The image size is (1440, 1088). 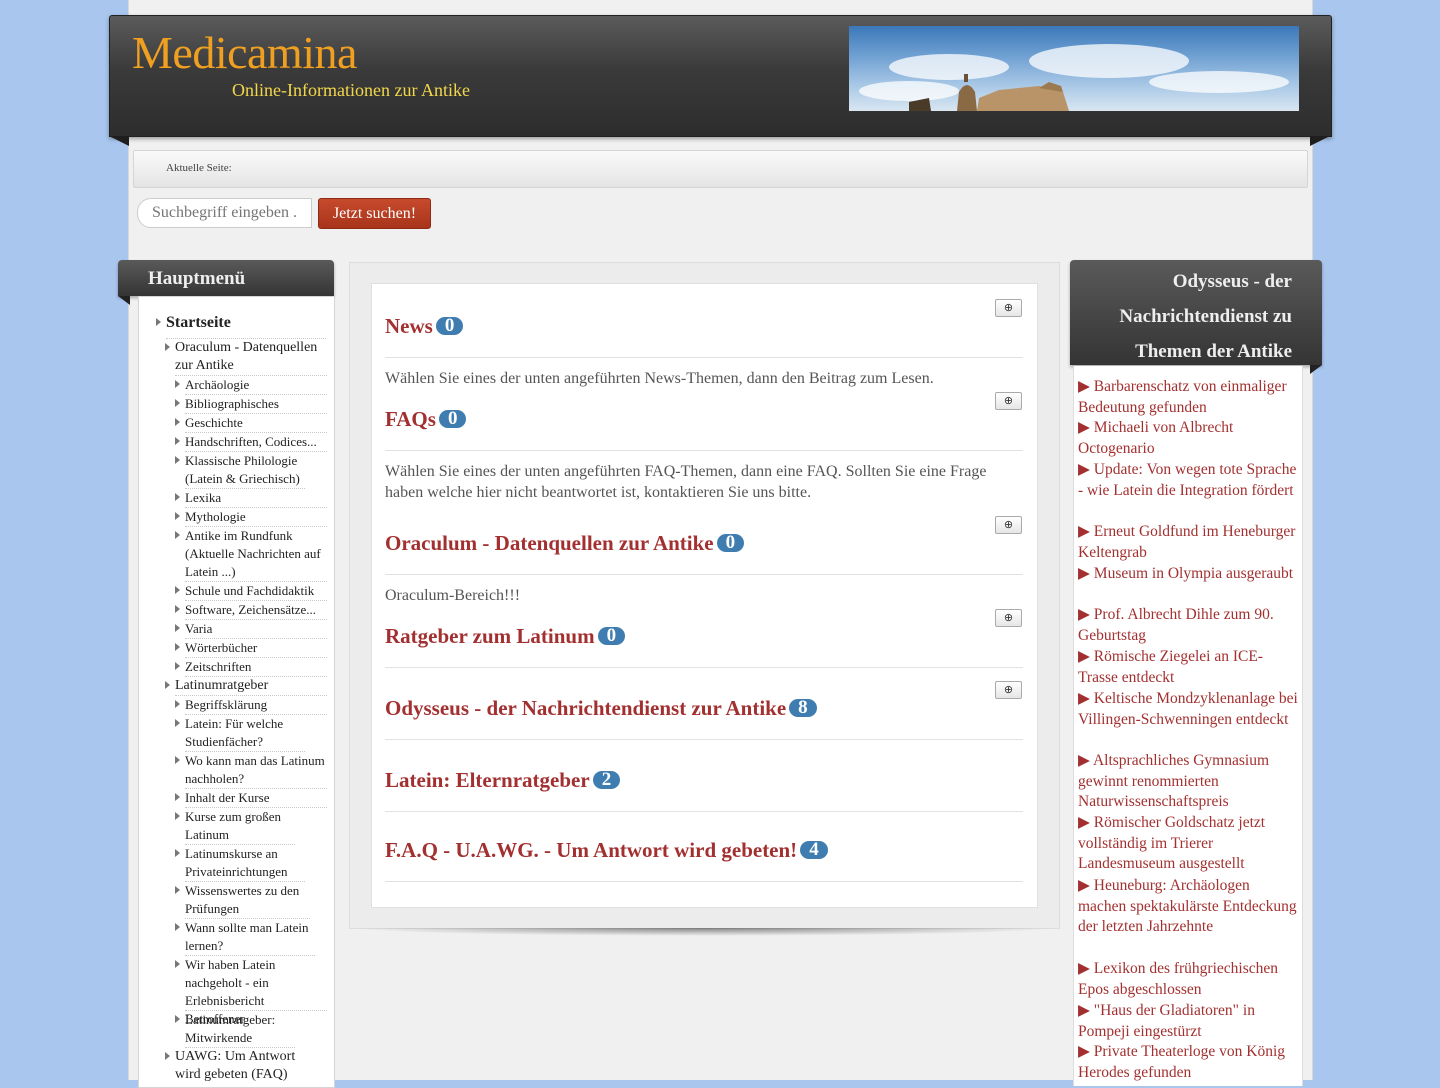 I want to click on menu-item-pruefungen: Wissenswertes zu den Prüfungen, so click(x=242, y=900).